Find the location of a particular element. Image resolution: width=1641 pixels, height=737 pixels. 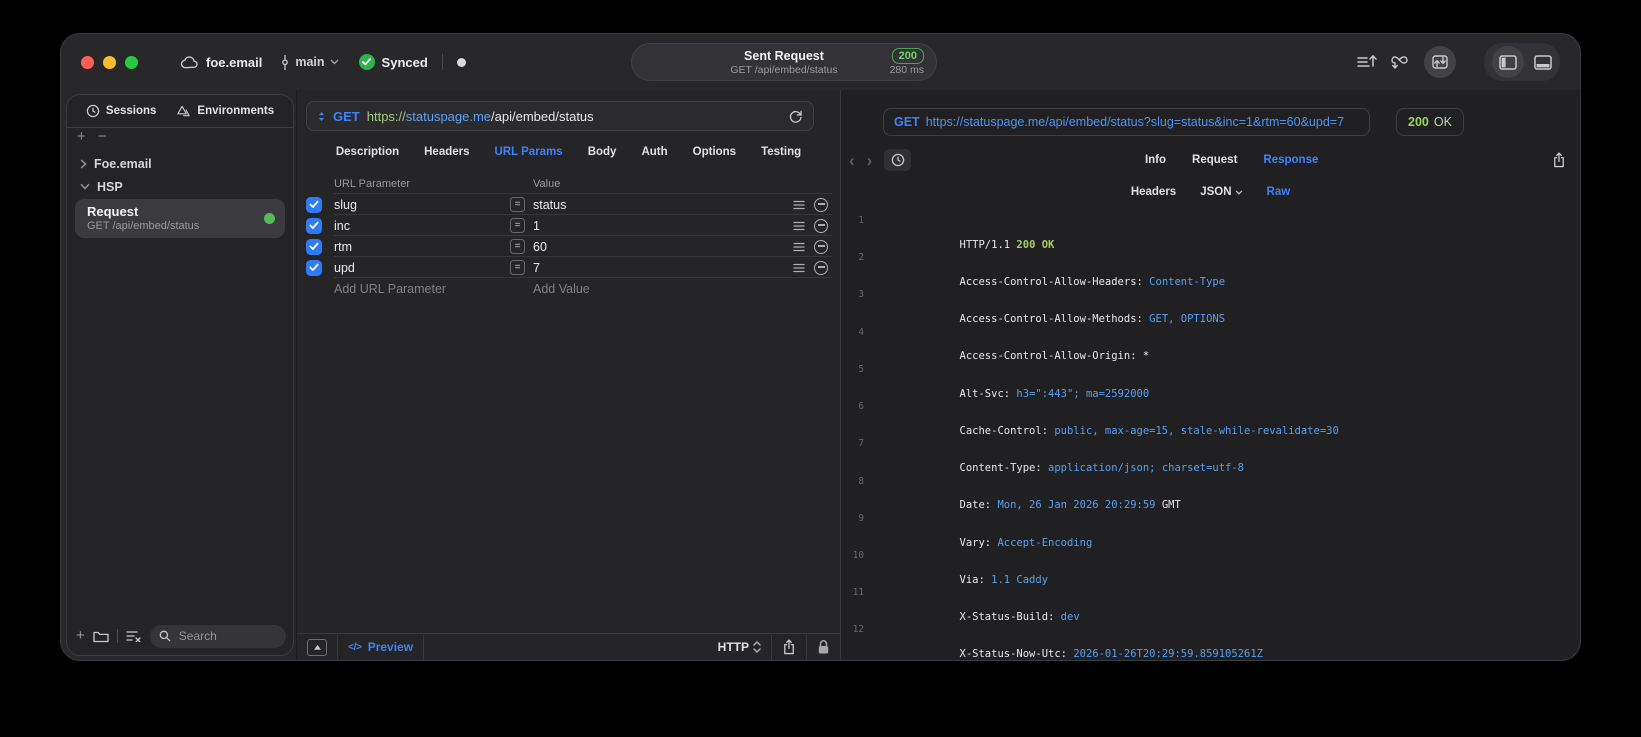

environments-icon is located at coordinates (183, 111).